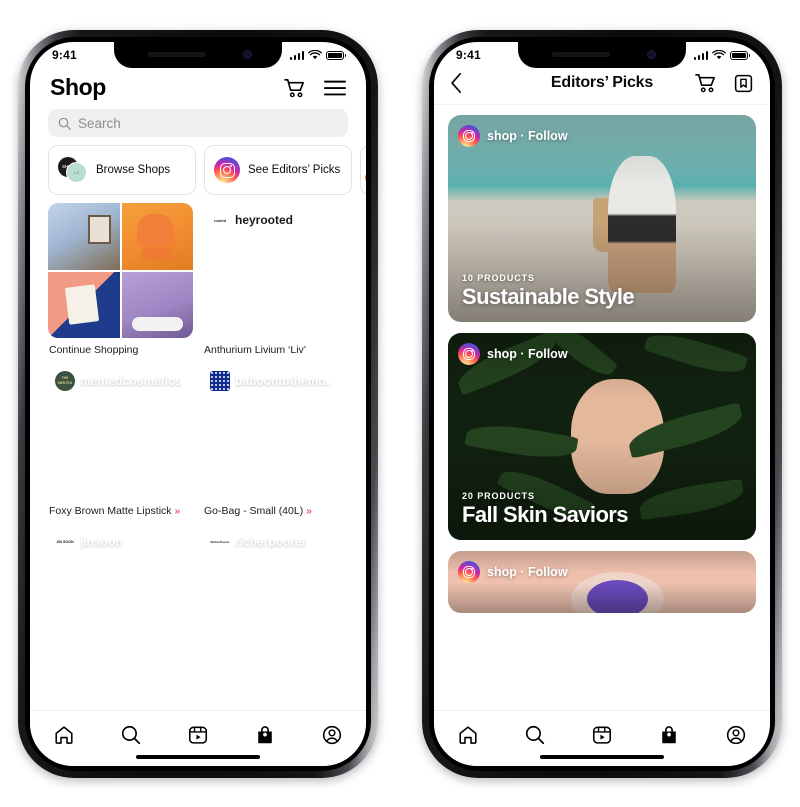 The image size is (800, 807). Describe the element at coordinates (456, 83) in the screenshot. I see `chevron-left-icon` at that location.